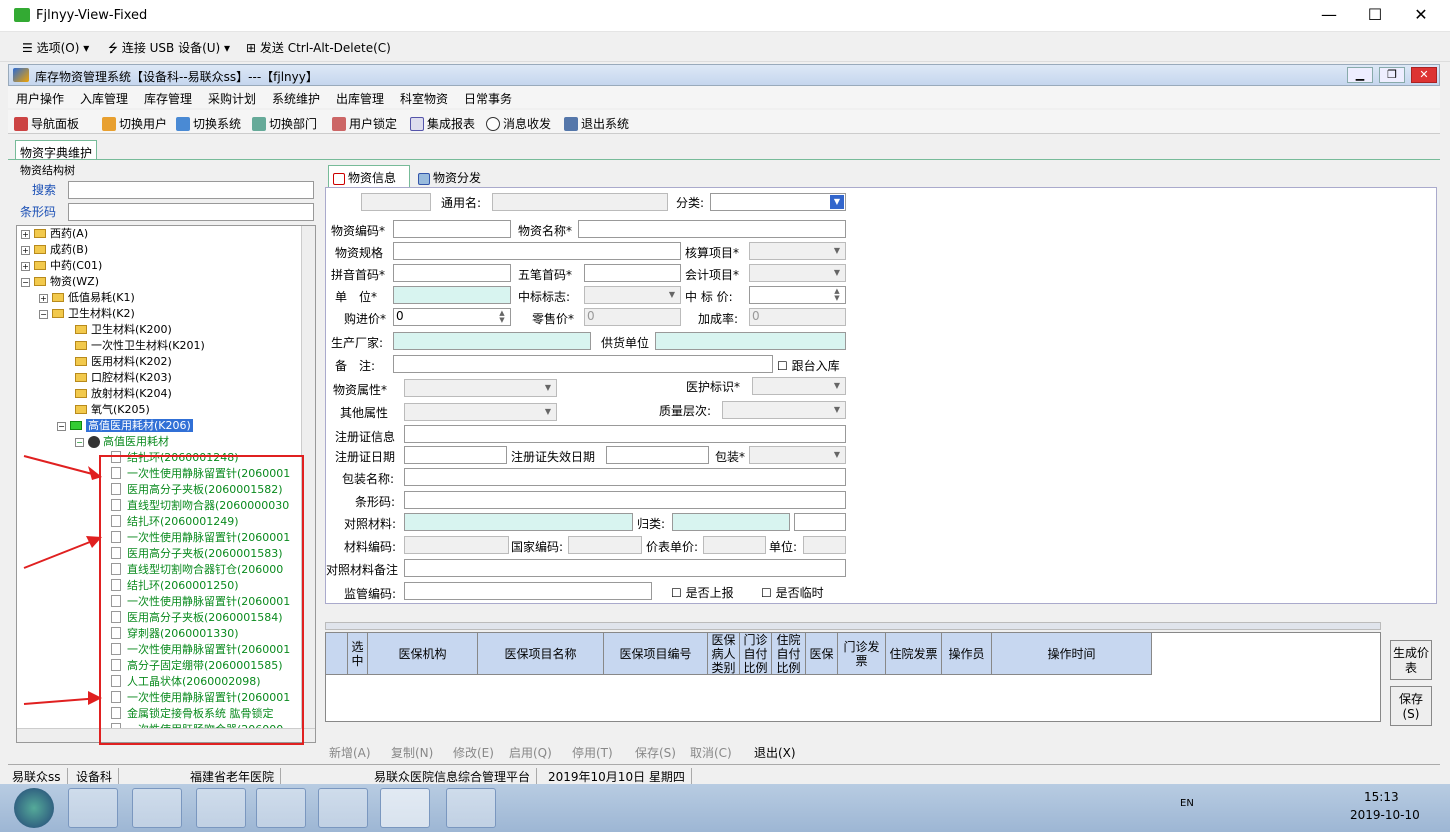 This screenshot has width=1450, height=832. Describe the element at coordinates (1187, 803) in the screenshot. I see `lang-indicator: EN` at that location.